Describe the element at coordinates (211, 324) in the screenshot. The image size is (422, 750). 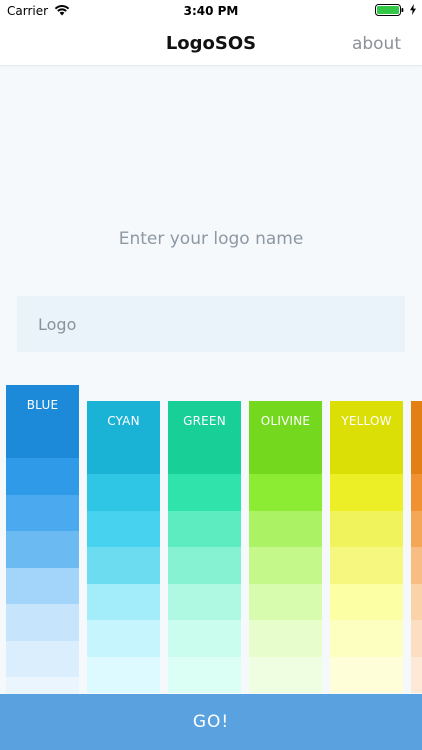
I see `logo-name-input` at that location.